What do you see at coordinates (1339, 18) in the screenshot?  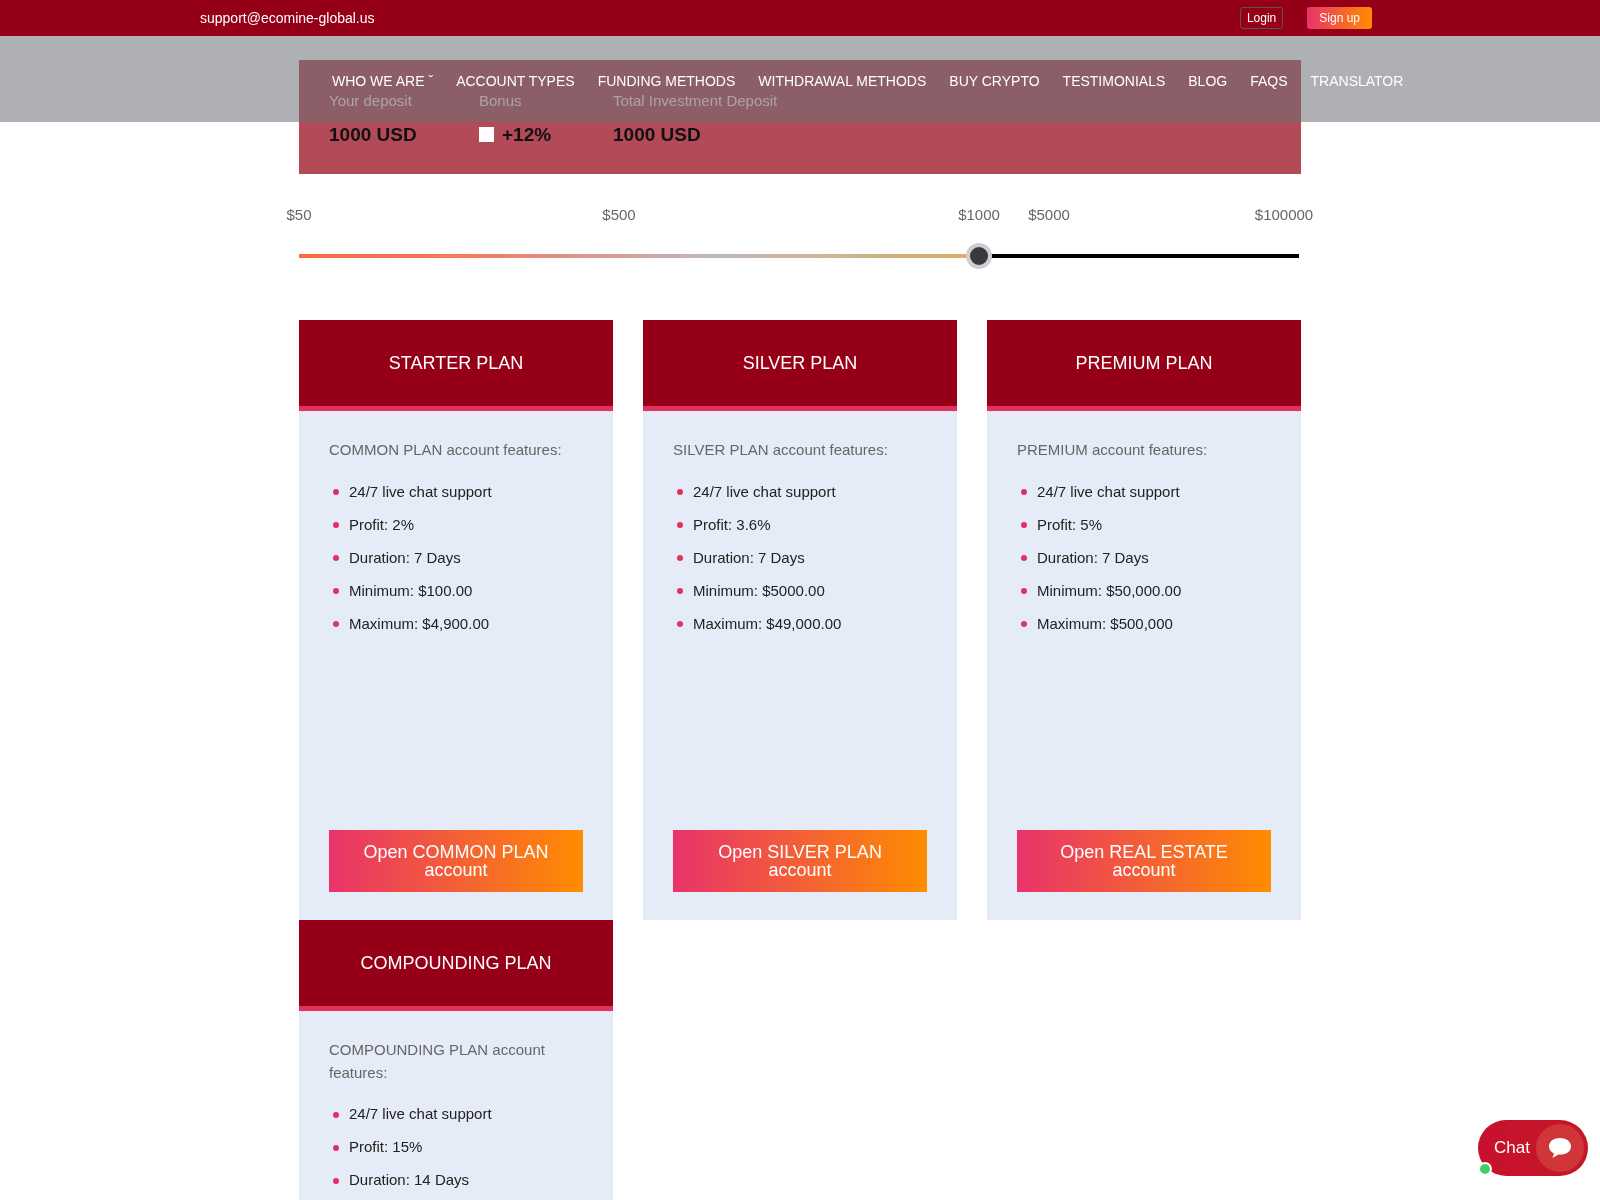 I see `signup-button: Sign up` at bounding box center [1339, 18].